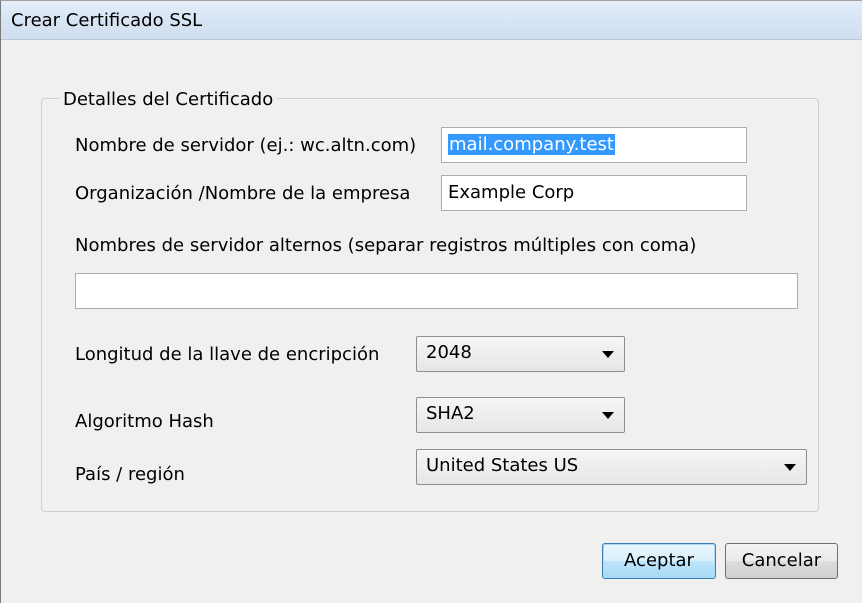 This screenshot has width=866, height=603. Describe the element at coordinates (243, 193) in the screenshot. I see `organization-label: Organización /Nombre de la empresa` at that location.